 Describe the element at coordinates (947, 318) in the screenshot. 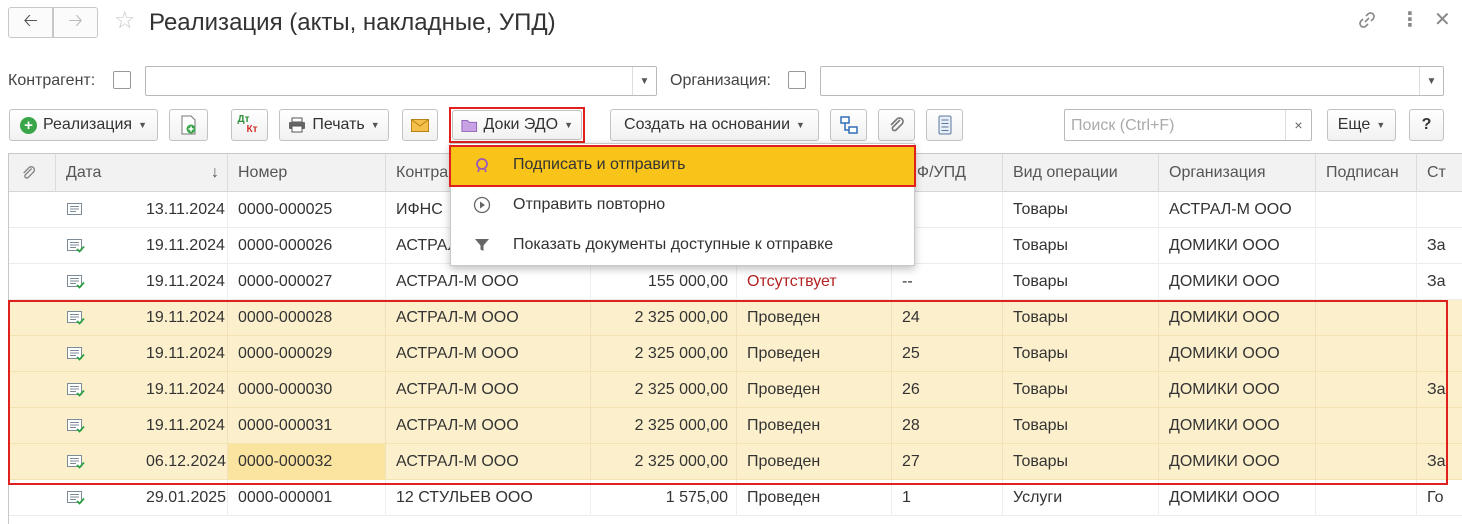

I see `cell-invoice: 24` at that location.